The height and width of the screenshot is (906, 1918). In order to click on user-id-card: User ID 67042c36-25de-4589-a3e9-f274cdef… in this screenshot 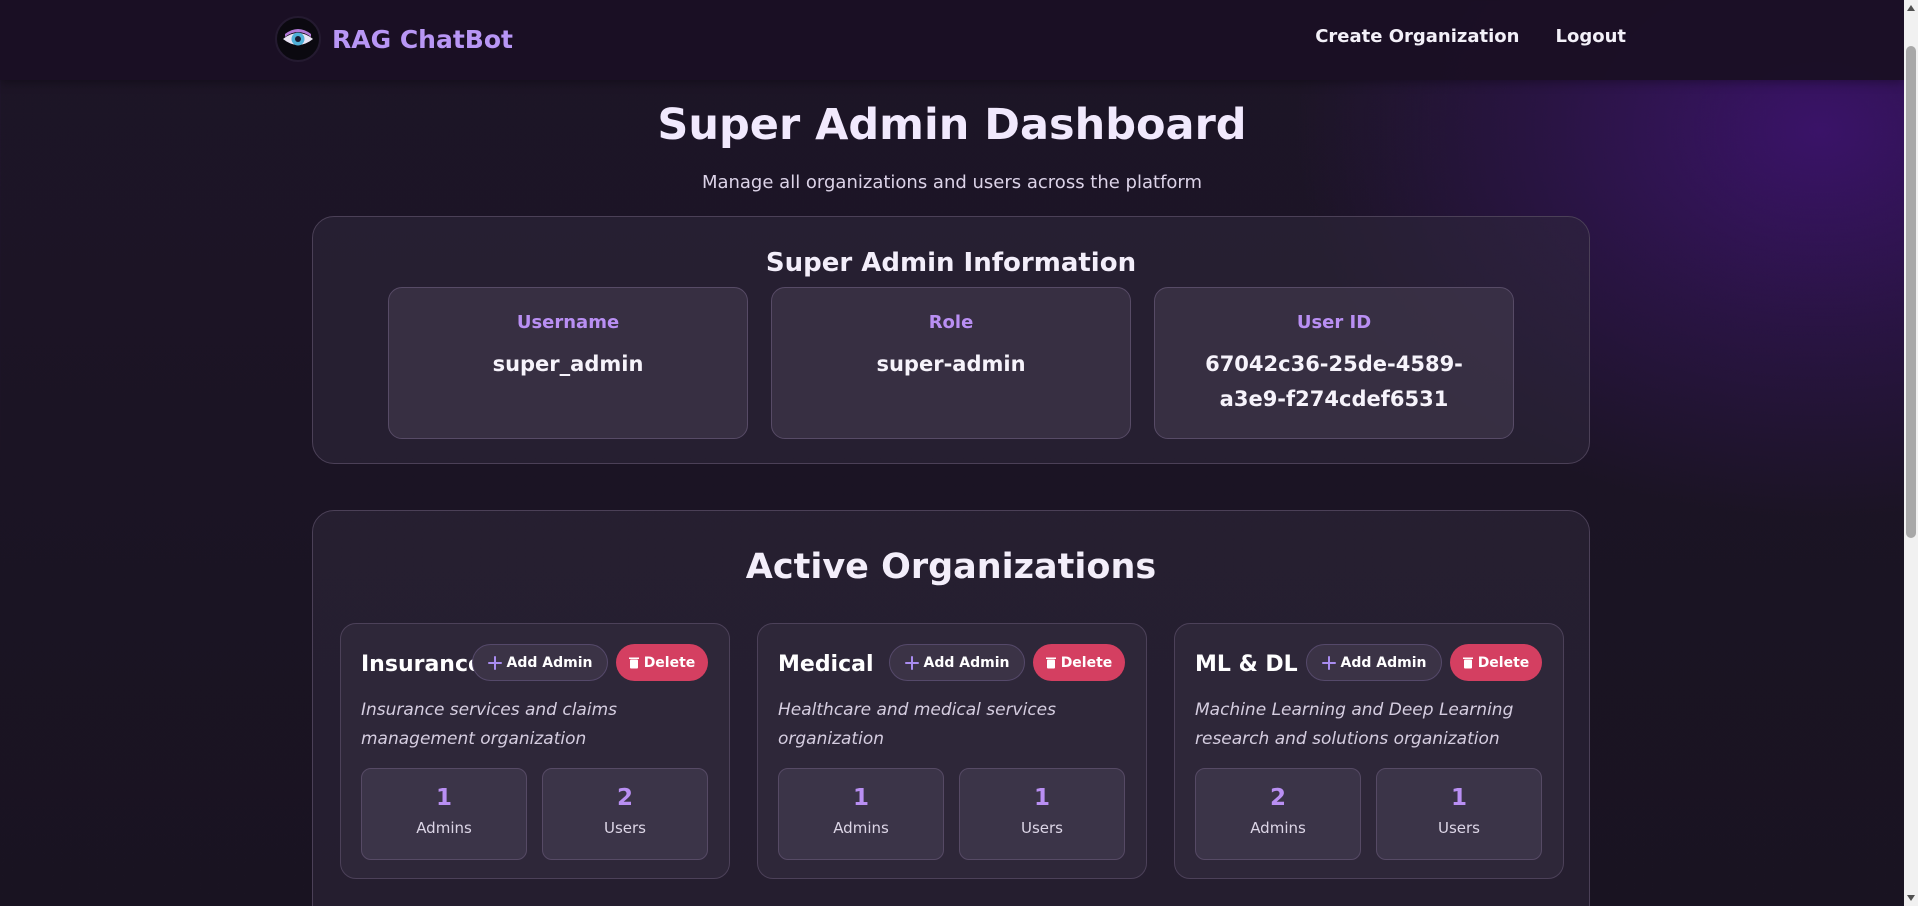, I will do `click(1334, 363)`.